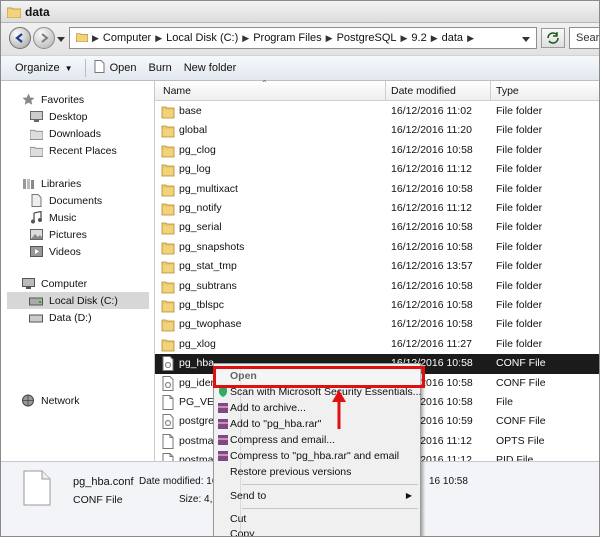 Image resolution: width=600 pixels, height=537 pixels. Describe the element at coordinates (377, 247) in the screenshot. I see `file-row: pg_snapshots 16/12/2016 10:58 File folder` at that location.